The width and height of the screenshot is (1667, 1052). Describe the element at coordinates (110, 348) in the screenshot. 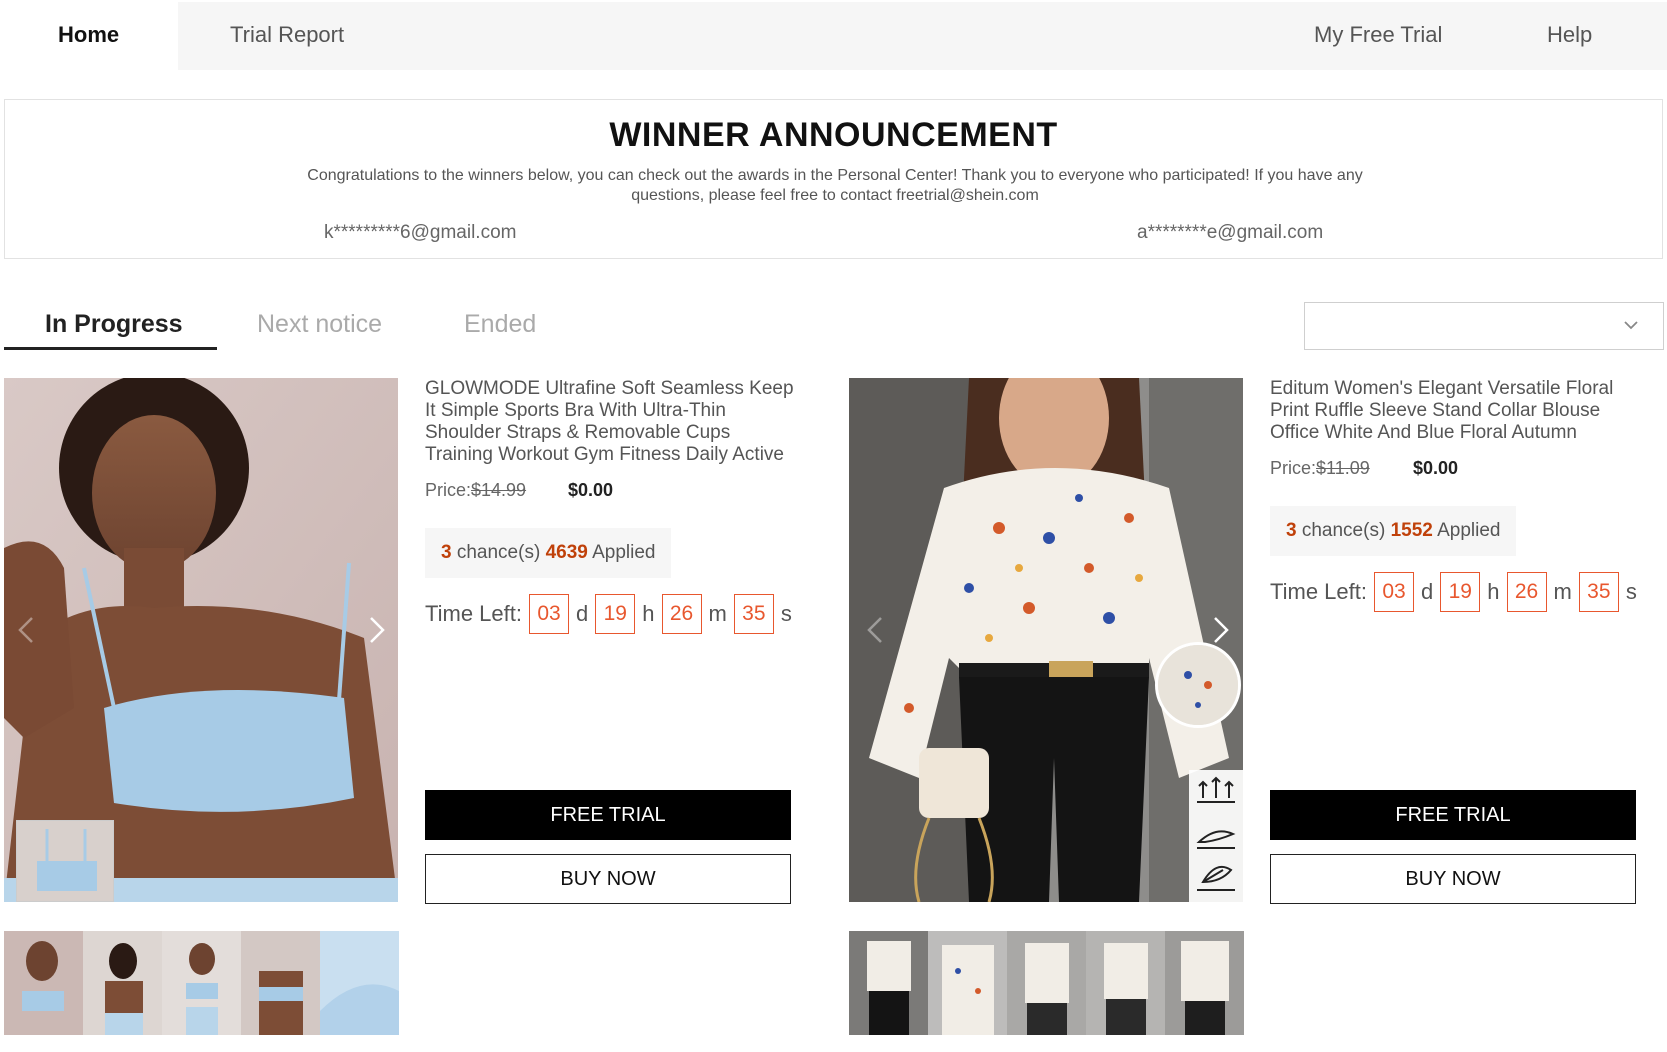

I see `active-tab-indicator` at that location.